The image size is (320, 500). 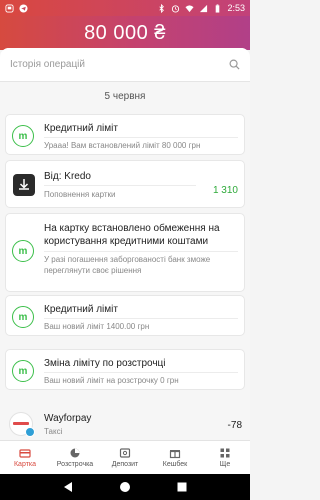 I want to click on transaction-title: Зміна ліміту по розстрочці, so click(x=105, y=363).